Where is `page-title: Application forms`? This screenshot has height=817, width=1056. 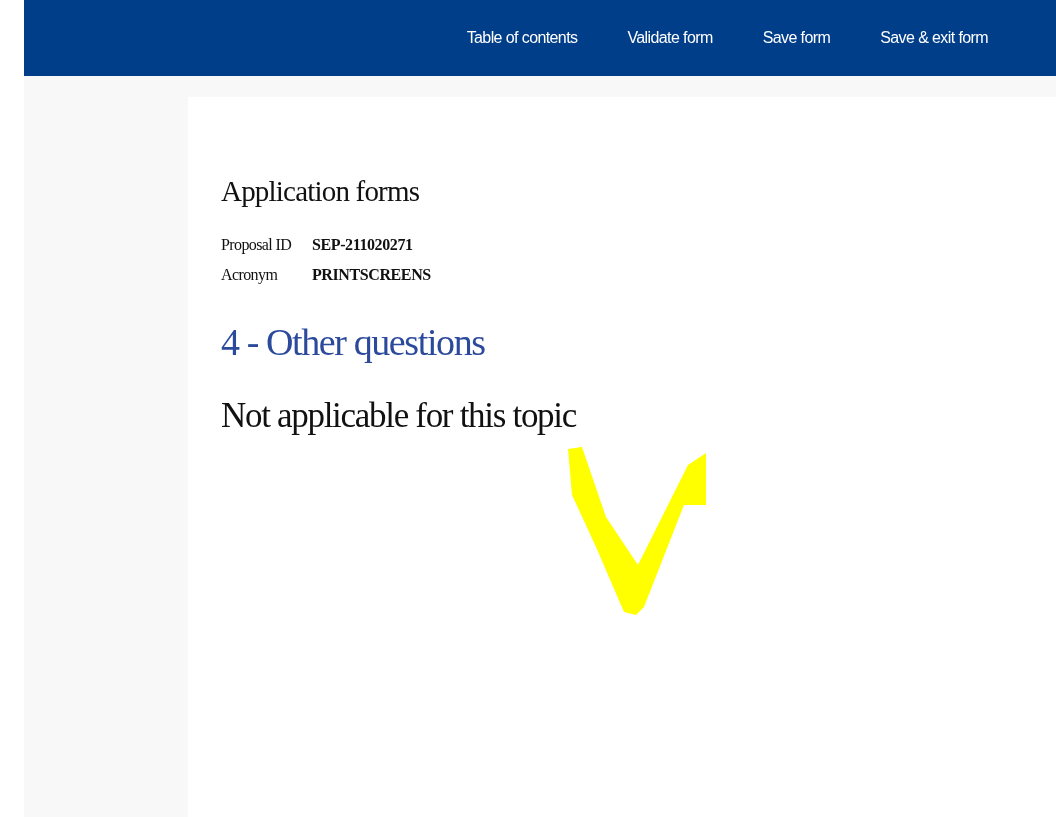
page-title: Application forms is located at coordinates (321, 191).